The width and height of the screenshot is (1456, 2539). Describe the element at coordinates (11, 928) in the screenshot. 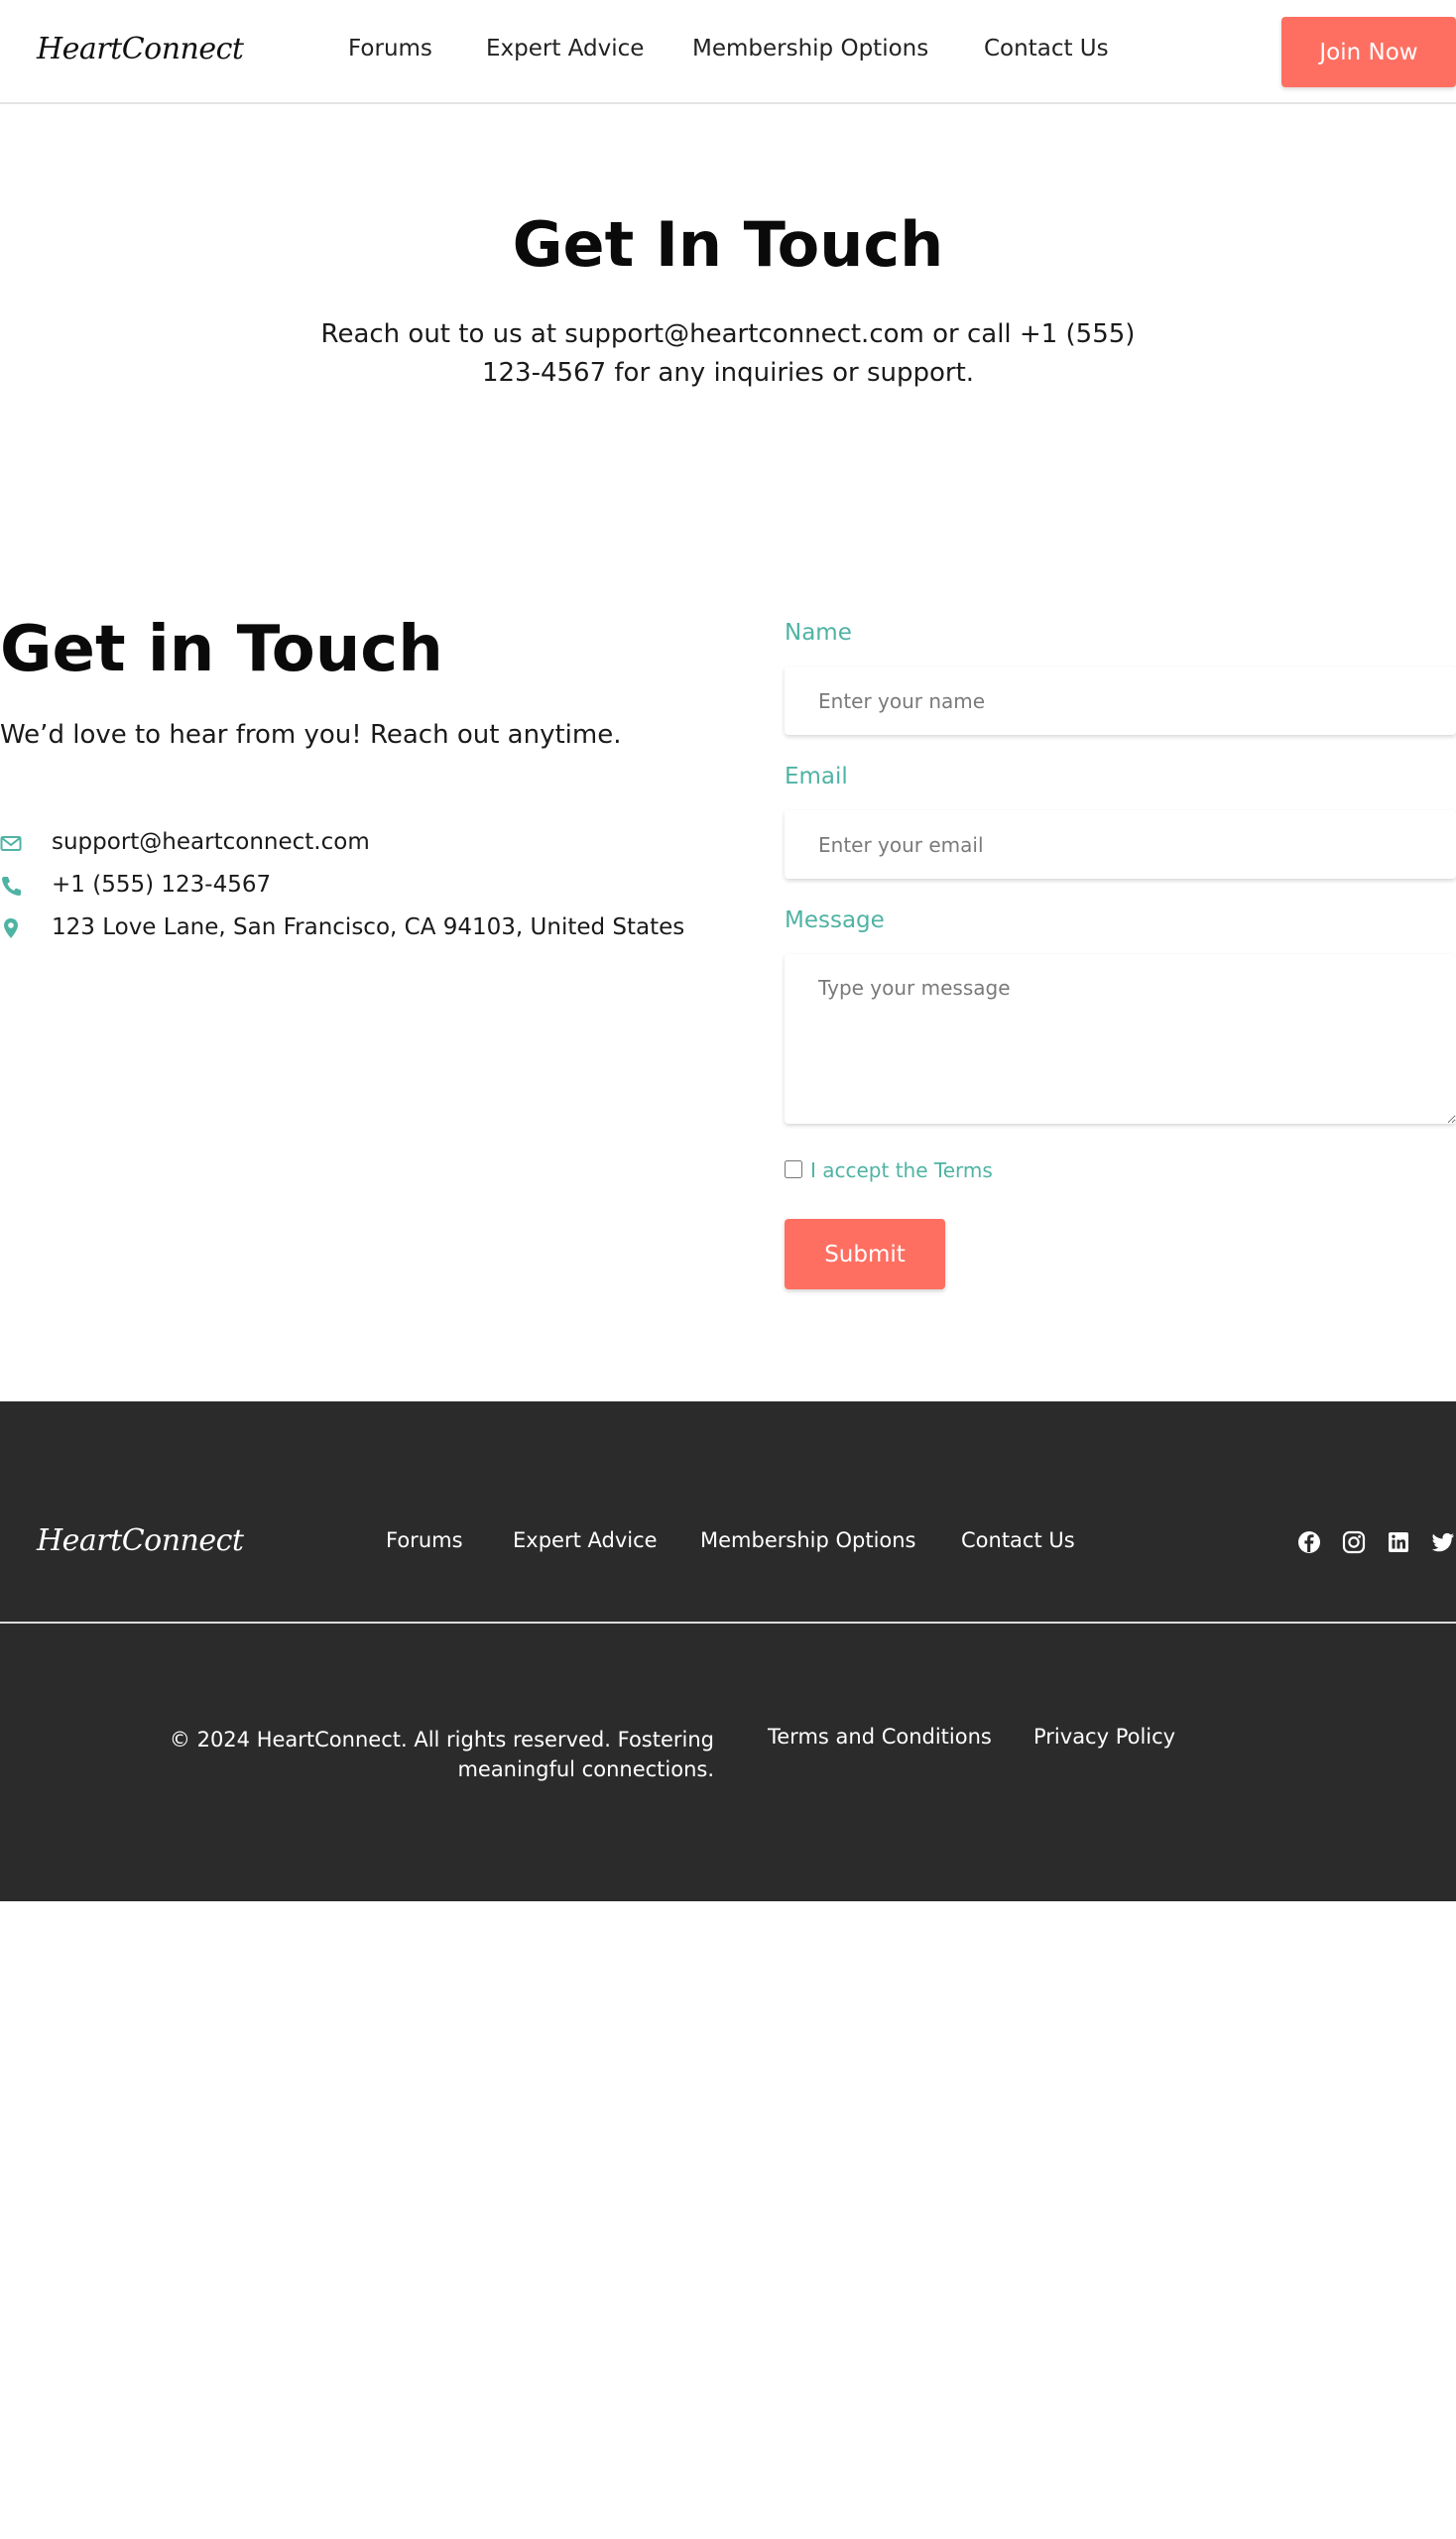

I see `map-pin-icon` at that location.